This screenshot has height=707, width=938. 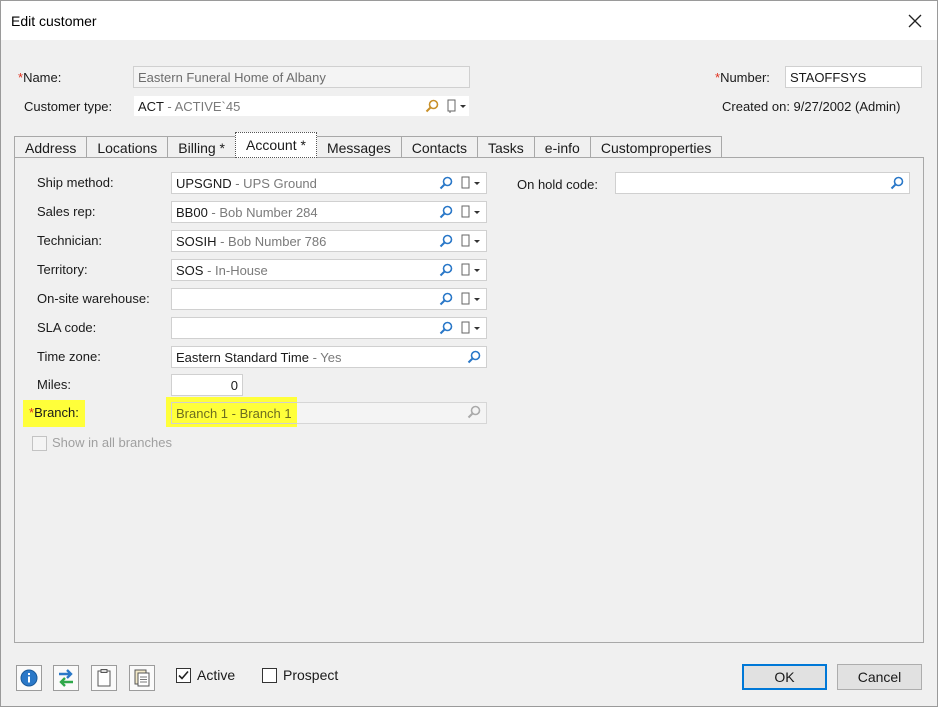 I want to click on tab-account: Account *, so click(x=276, y=145).